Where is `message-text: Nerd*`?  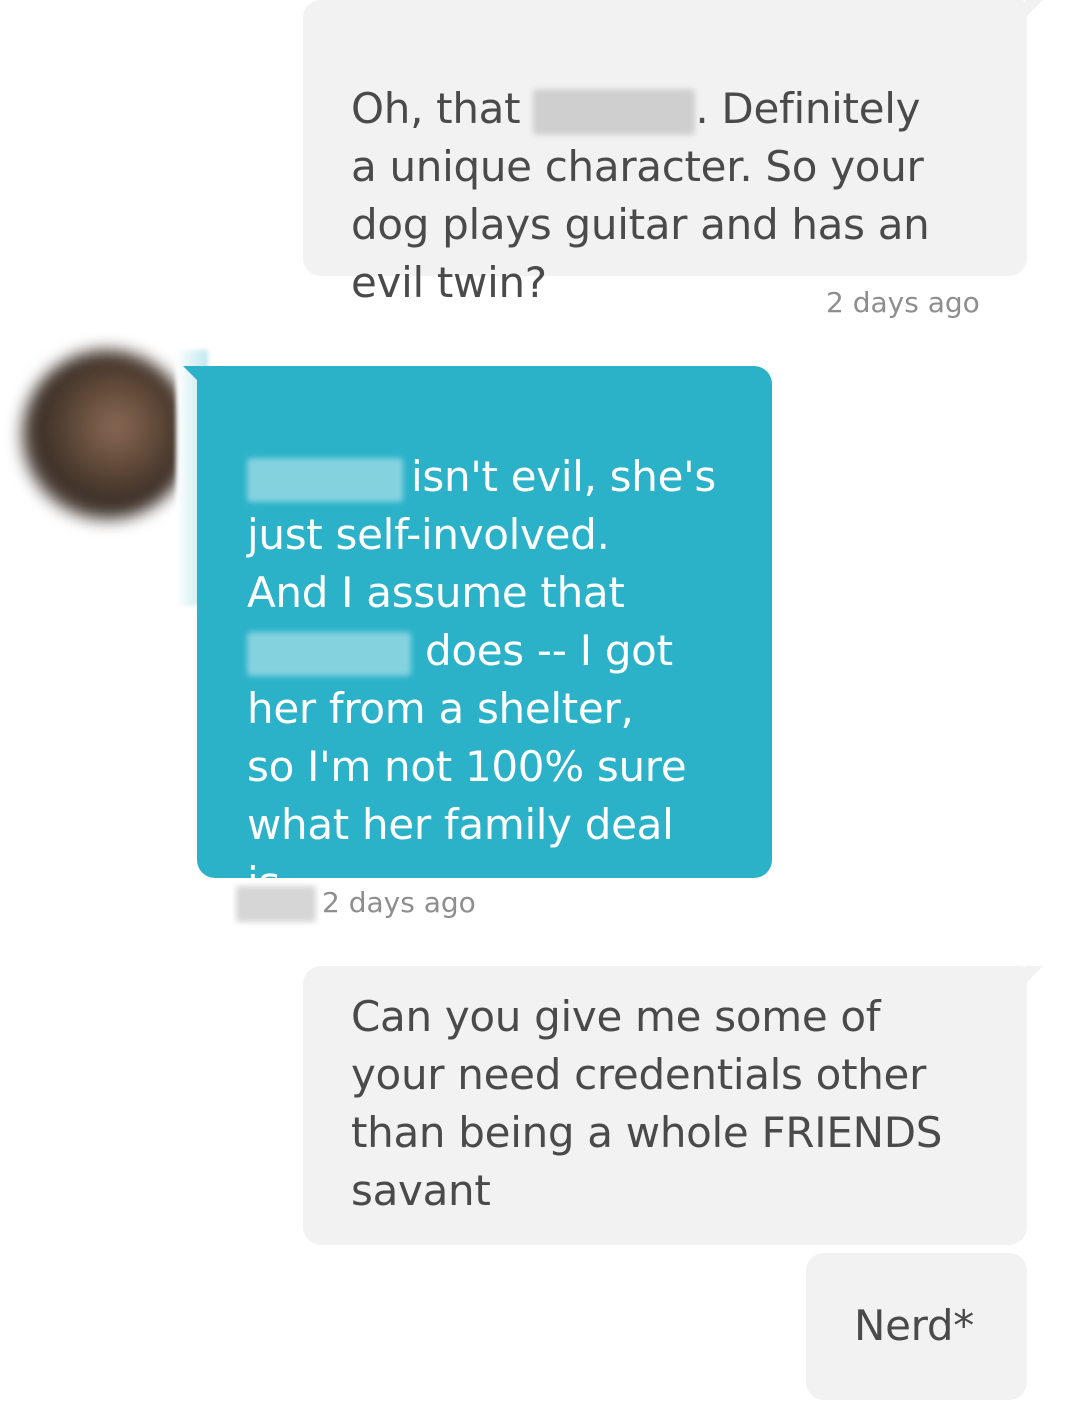
message-text: Nerd* is located at coordinates (914, 1325).